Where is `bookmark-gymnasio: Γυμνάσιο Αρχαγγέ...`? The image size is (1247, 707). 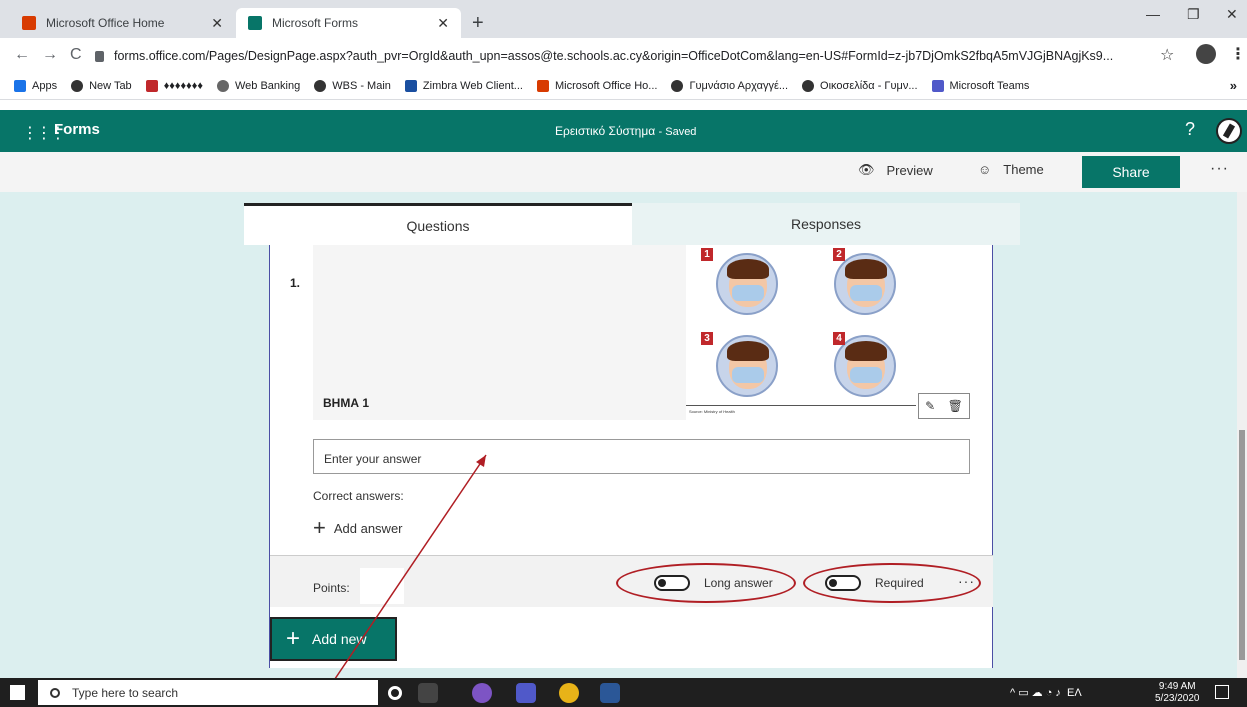 bookmark-gymnasio: Γυμνάσιο Αρχαγγέ... is located at coordinates (730, 85).